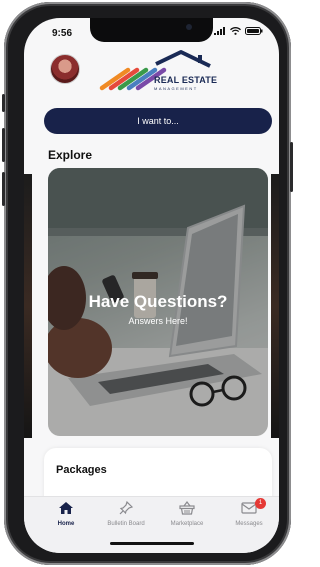 The image size is (320, 567). I want to click on front-camera, so click(189, 27).